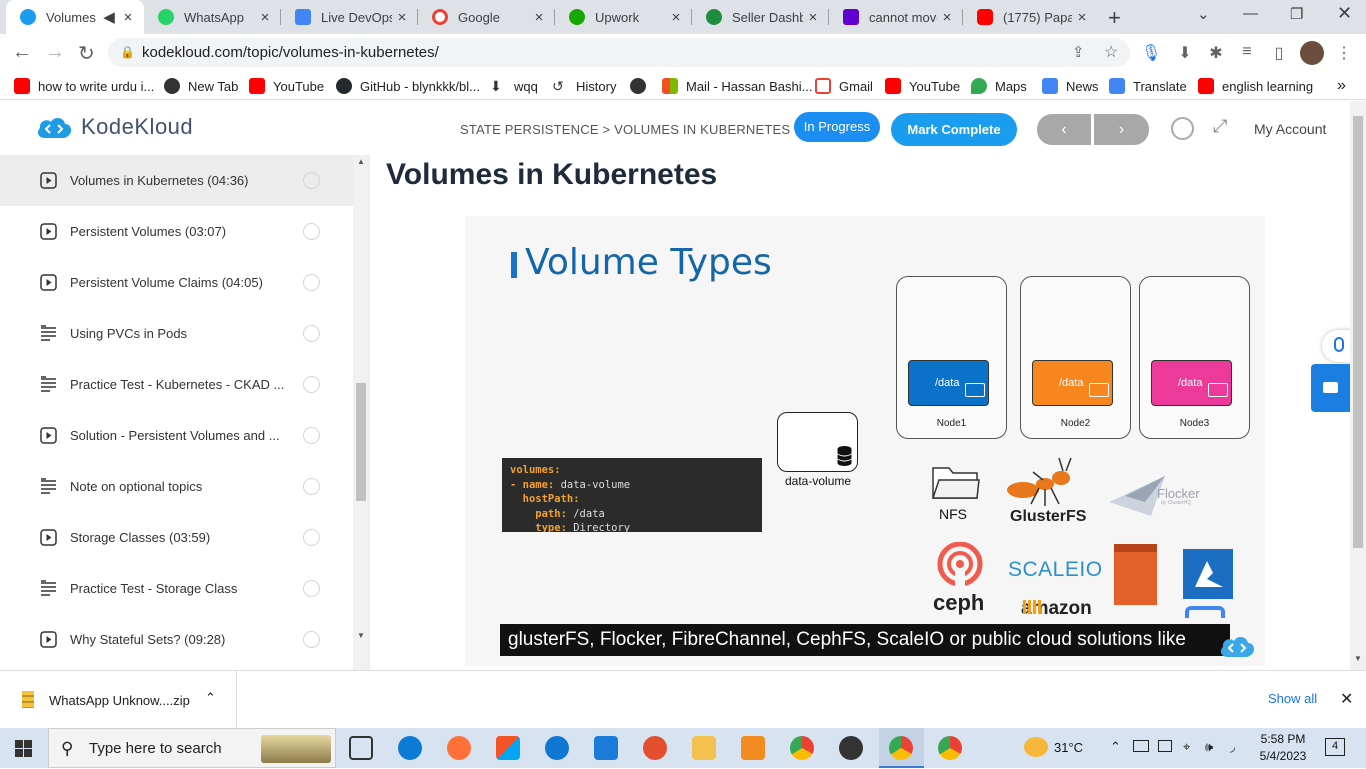  I want to click on battery-icon, so click(1141, 746).